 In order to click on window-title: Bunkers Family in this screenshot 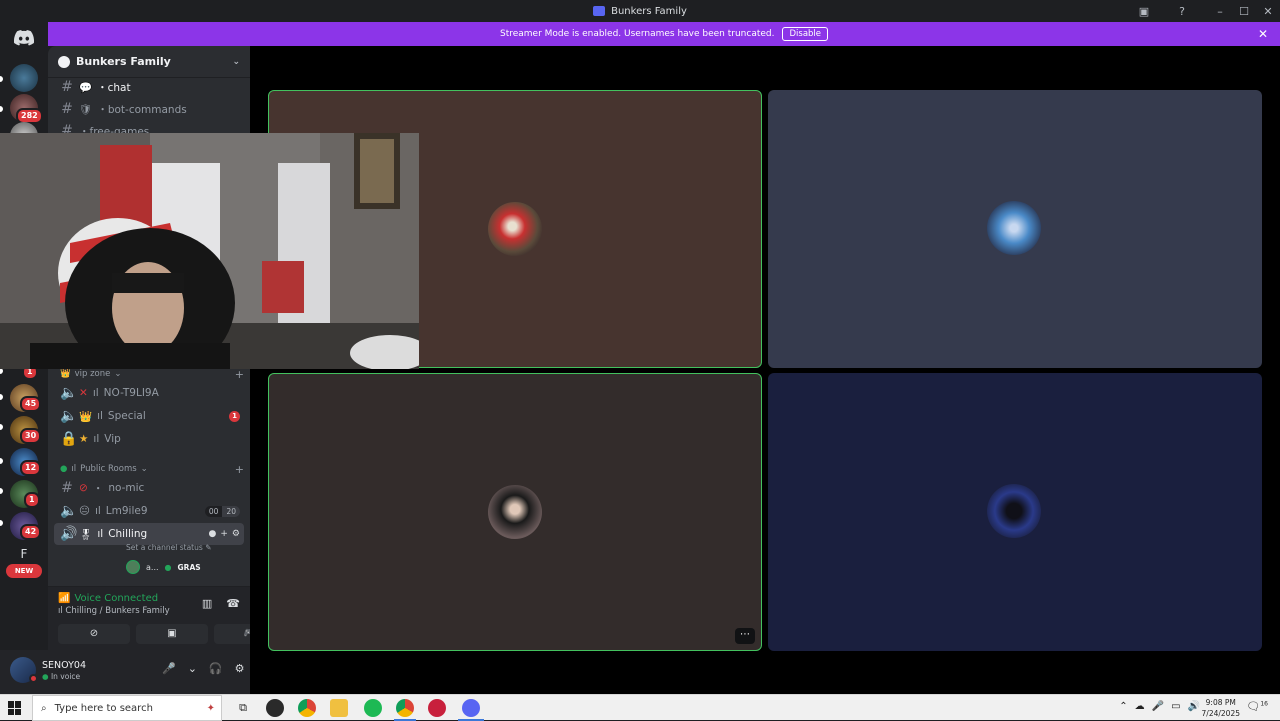, I will do `click(640, 11)`.